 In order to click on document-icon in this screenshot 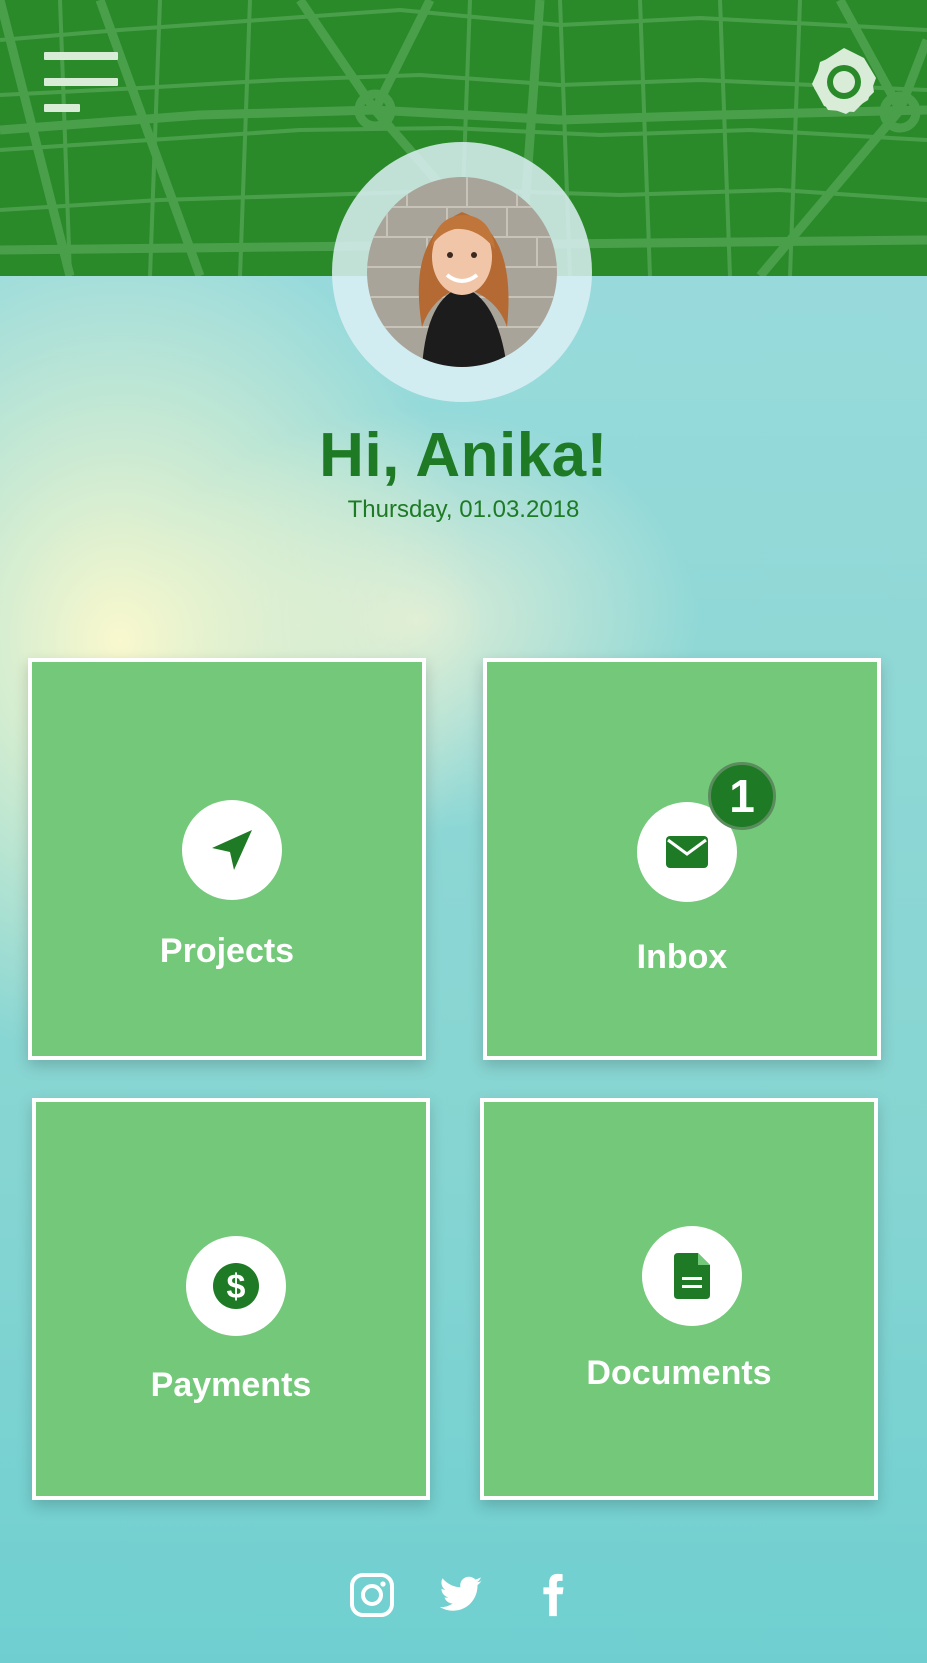, I will do `click(692, 1276)`.